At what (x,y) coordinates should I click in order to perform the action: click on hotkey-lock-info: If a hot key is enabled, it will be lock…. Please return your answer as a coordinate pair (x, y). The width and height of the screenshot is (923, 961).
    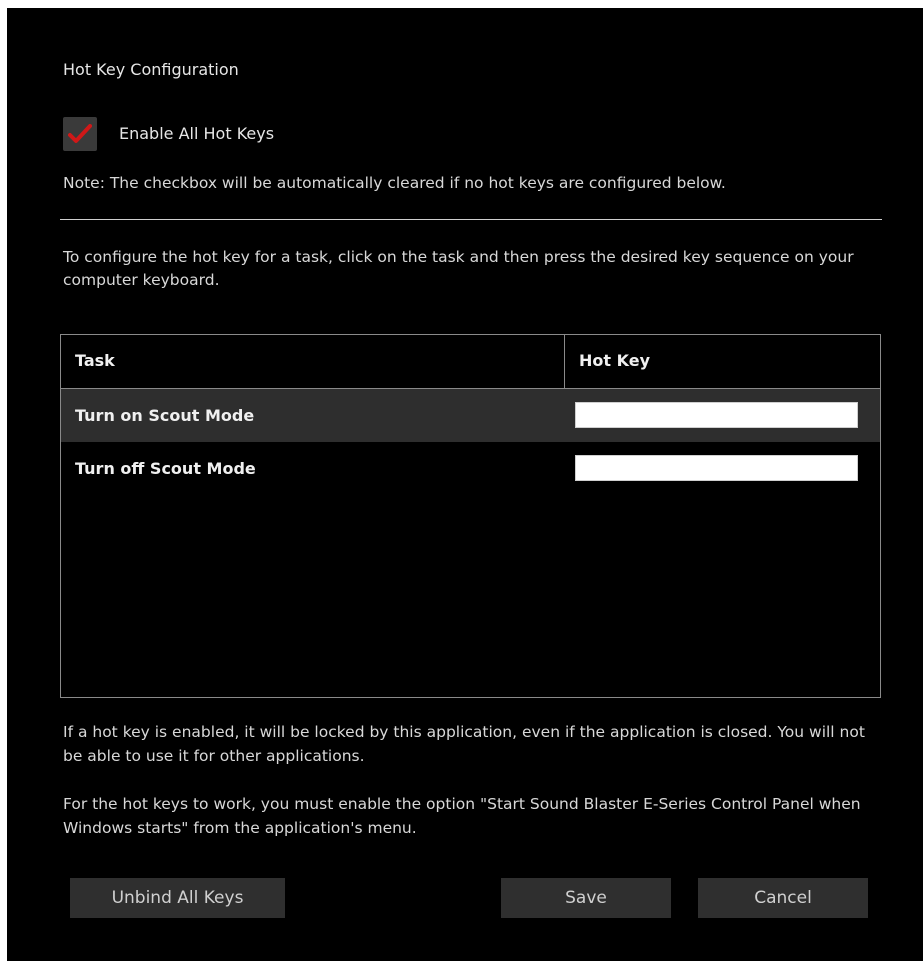
    Looking at the image, I should click on (464, 744).